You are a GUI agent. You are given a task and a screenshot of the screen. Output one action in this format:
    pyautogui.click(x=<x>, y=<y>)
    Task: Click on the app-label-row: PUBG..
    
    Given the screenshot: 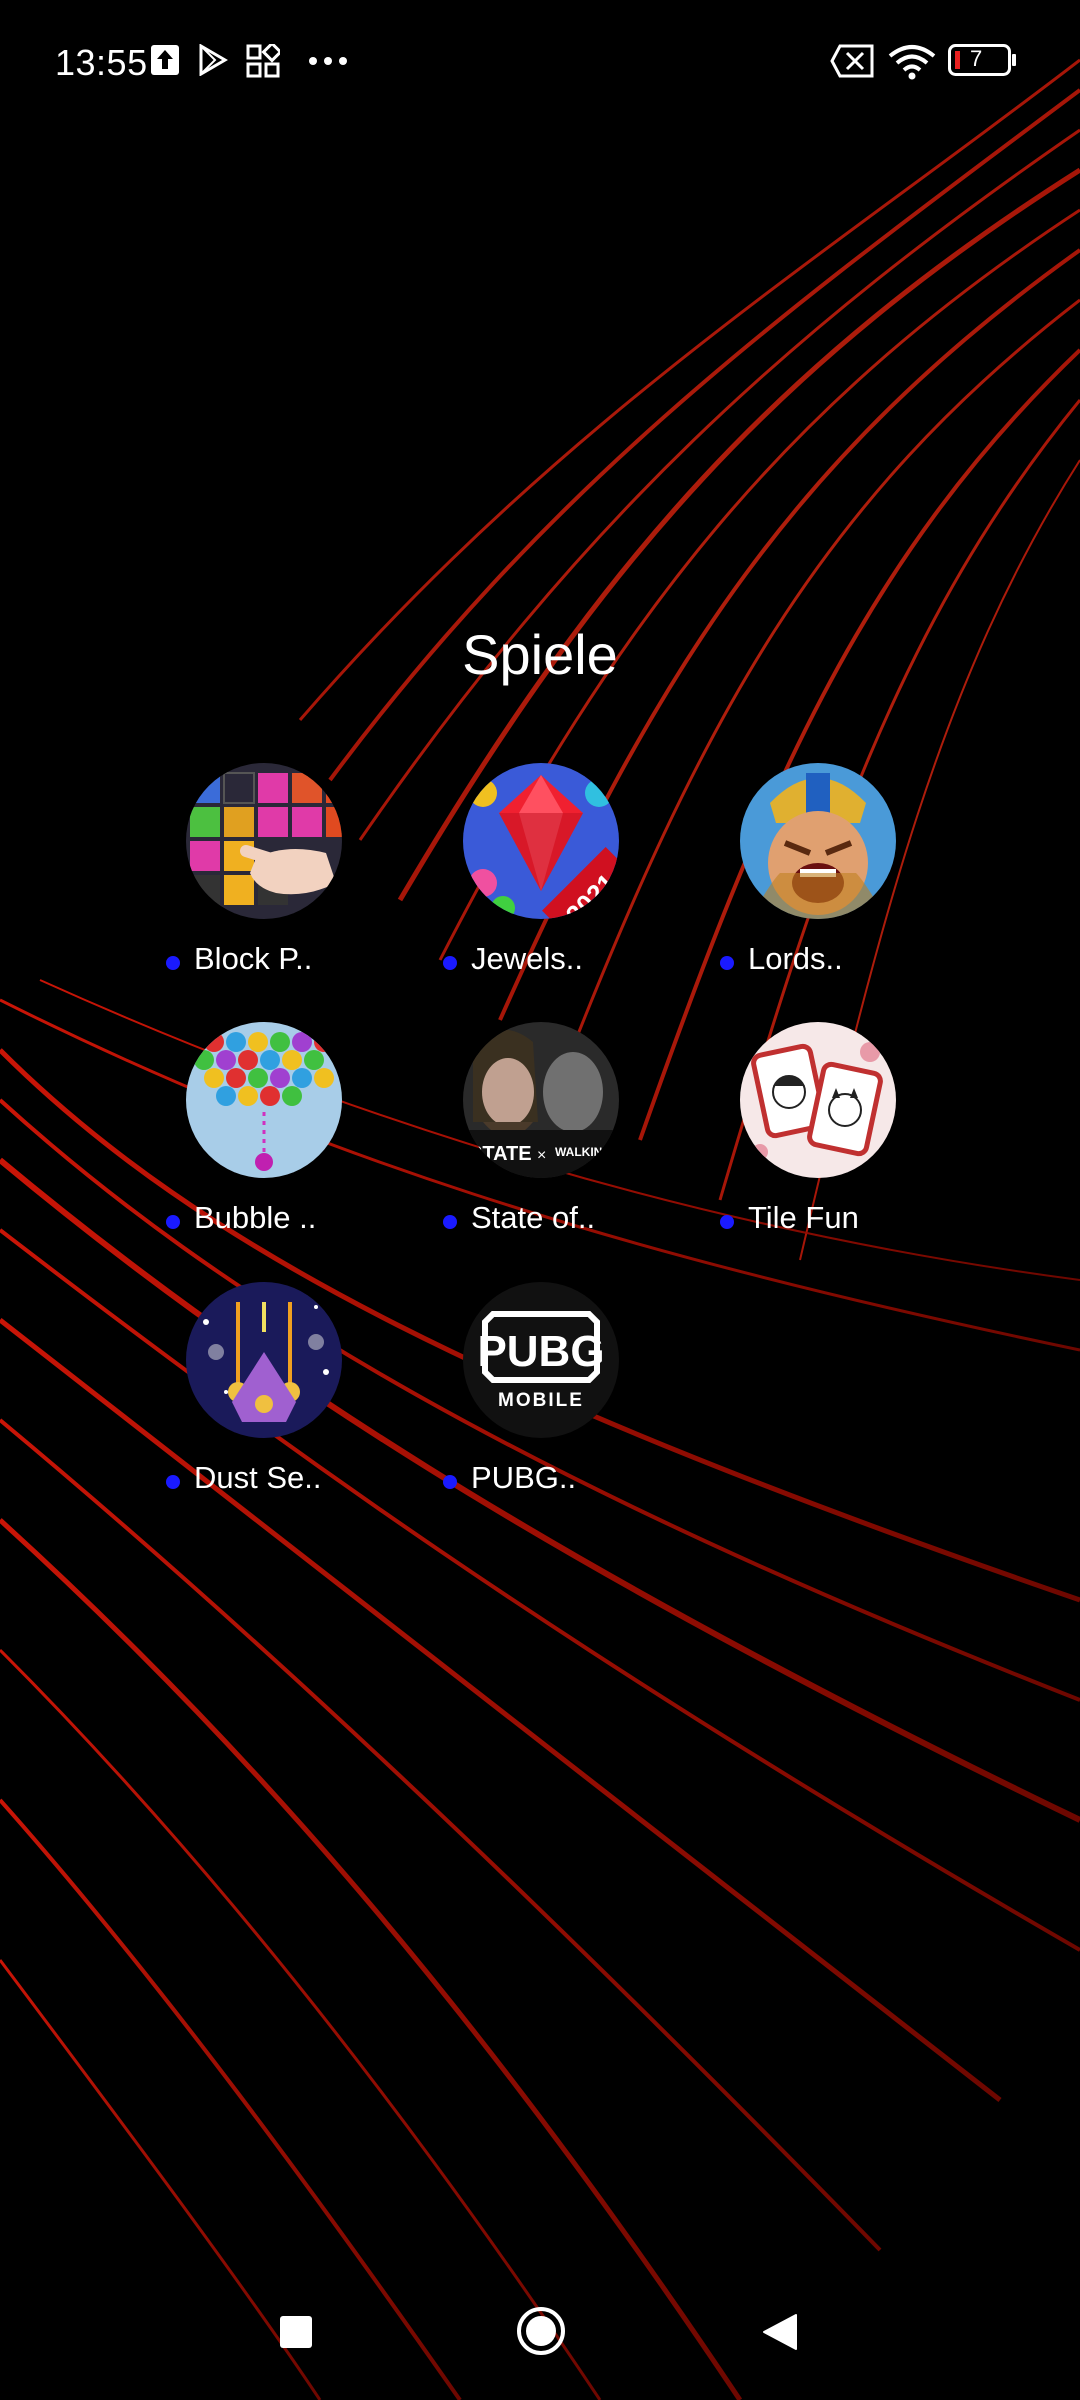 What is the action you would take?
    pyautogui.click(x=543, y=1480)
    